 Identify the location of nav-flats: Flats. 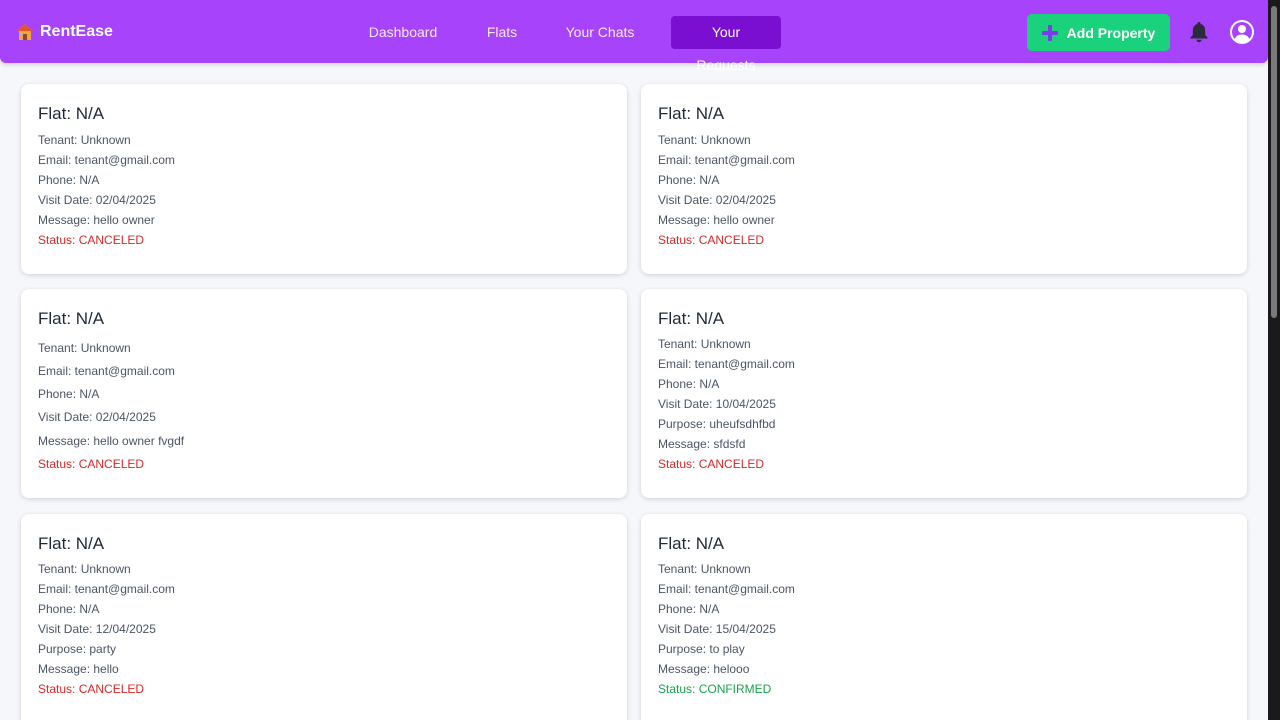
(502, 32).